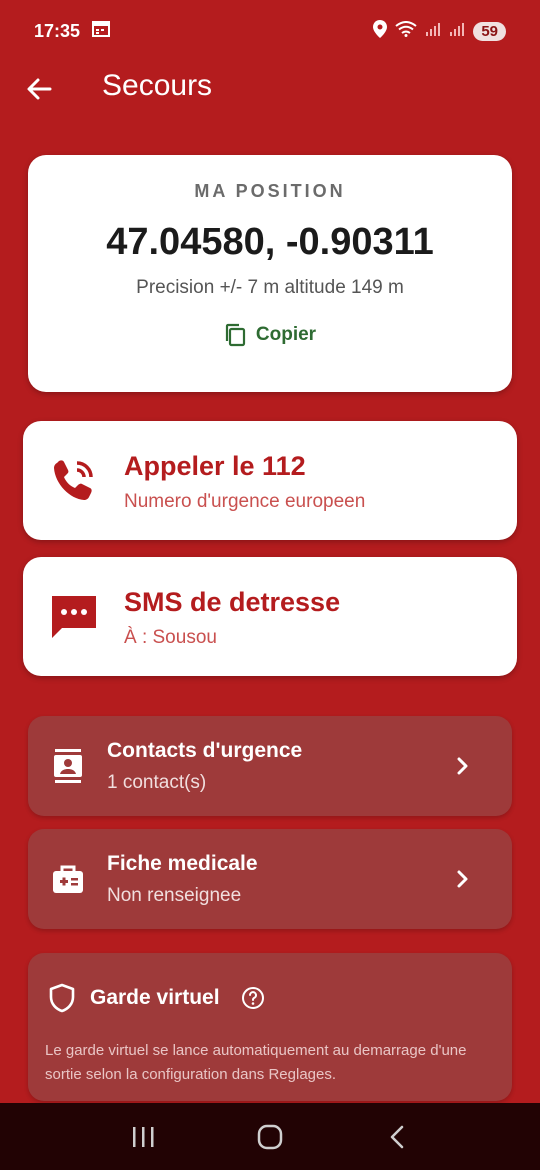 The width and height of the screenshot is (540, 1170). I want to click on call-112-button: Appeler le 112 Numero d'urgence europeen, so click(270, 480).